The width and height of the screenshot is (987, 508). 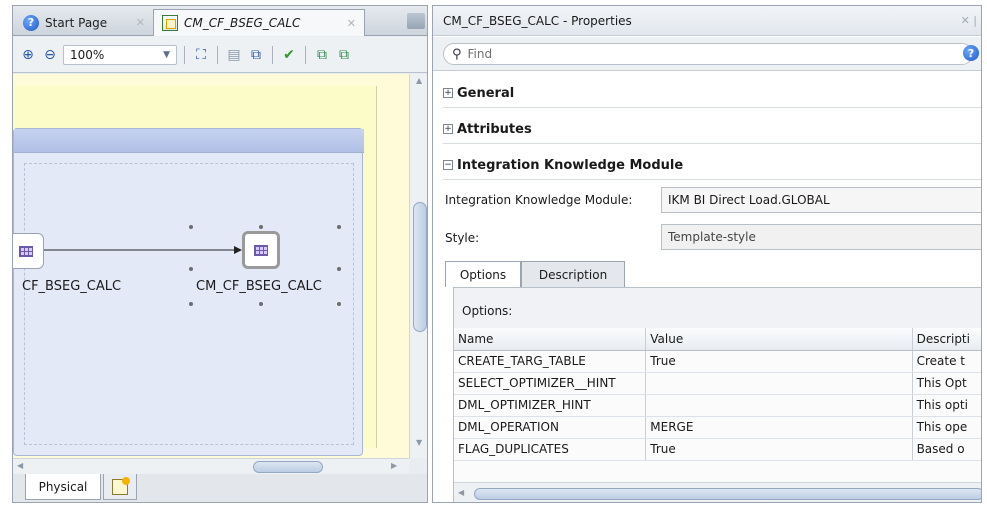 I want to click on column-name: Name, so click(x=550, y=339).